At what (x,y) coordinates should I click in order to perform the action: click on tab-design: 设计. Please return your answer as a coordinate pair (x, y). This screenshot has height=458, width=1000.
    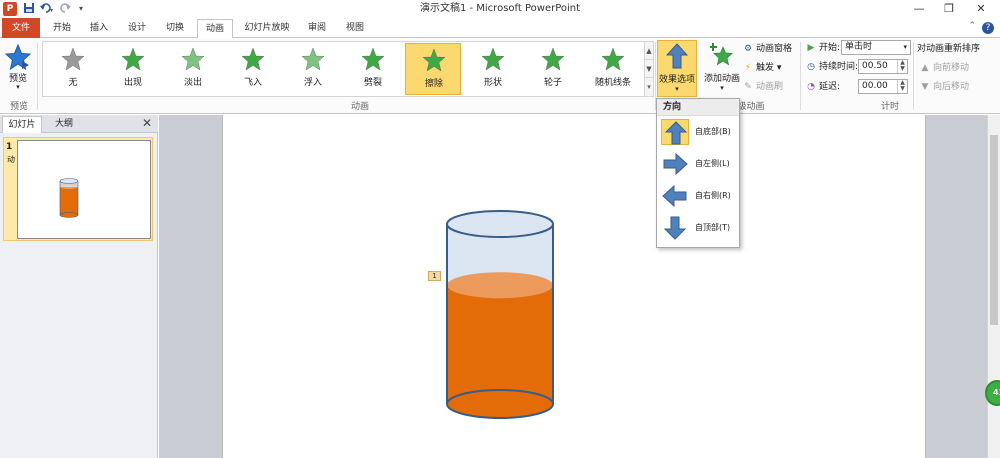
    Looking at the image, I should click on (137, 28).